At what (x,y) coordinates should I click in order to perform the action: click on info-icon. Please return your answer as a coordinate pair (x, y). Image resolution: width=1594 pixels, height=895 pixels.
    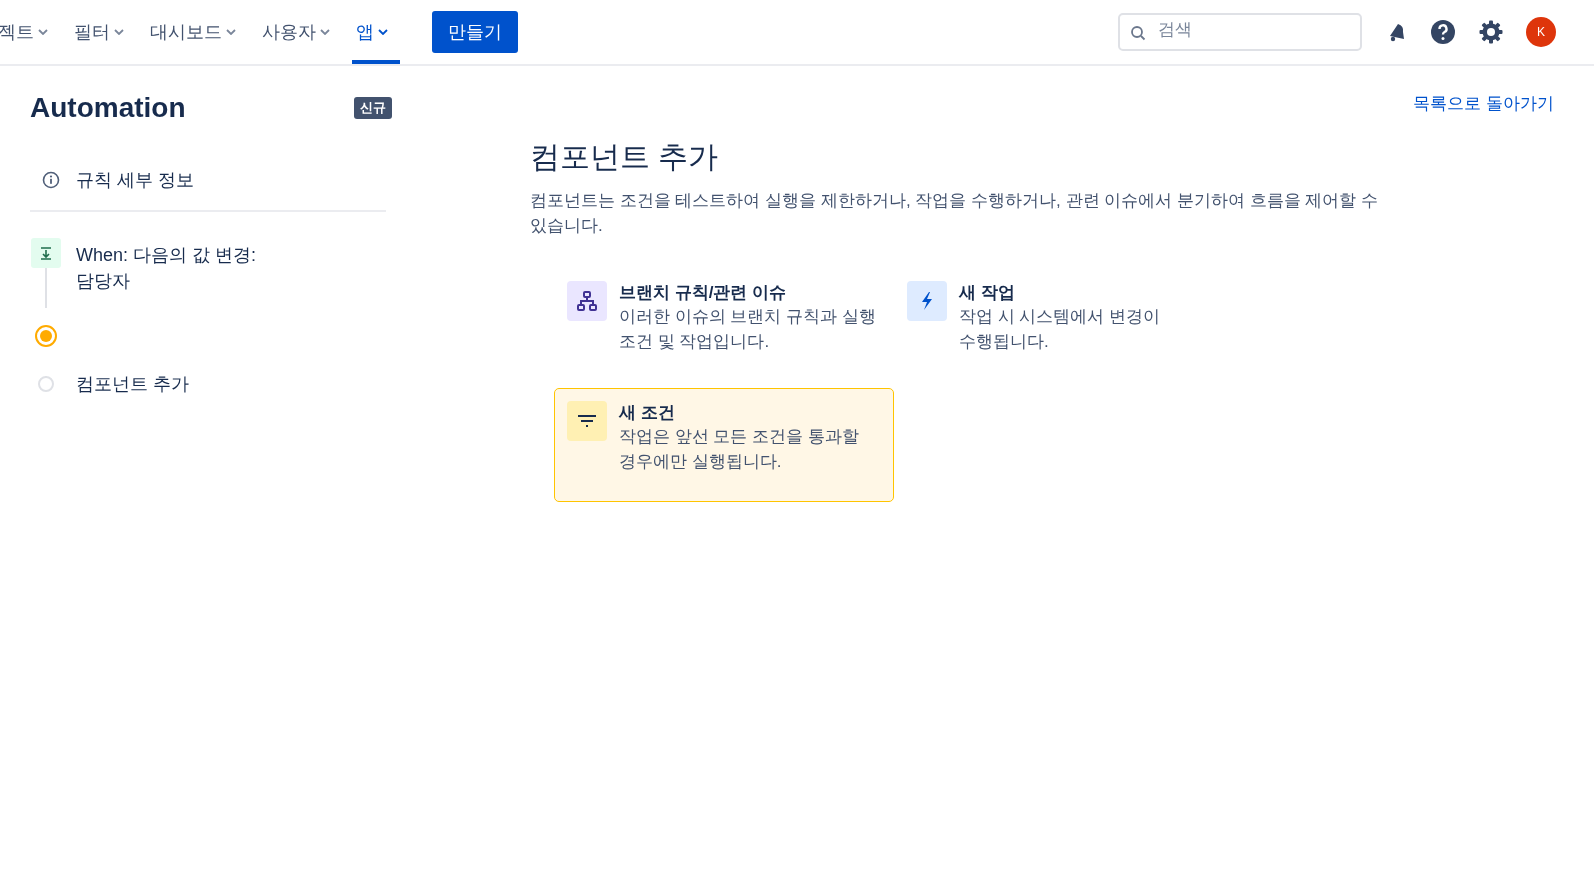
    Looking at the image, I should click on (51, 180).